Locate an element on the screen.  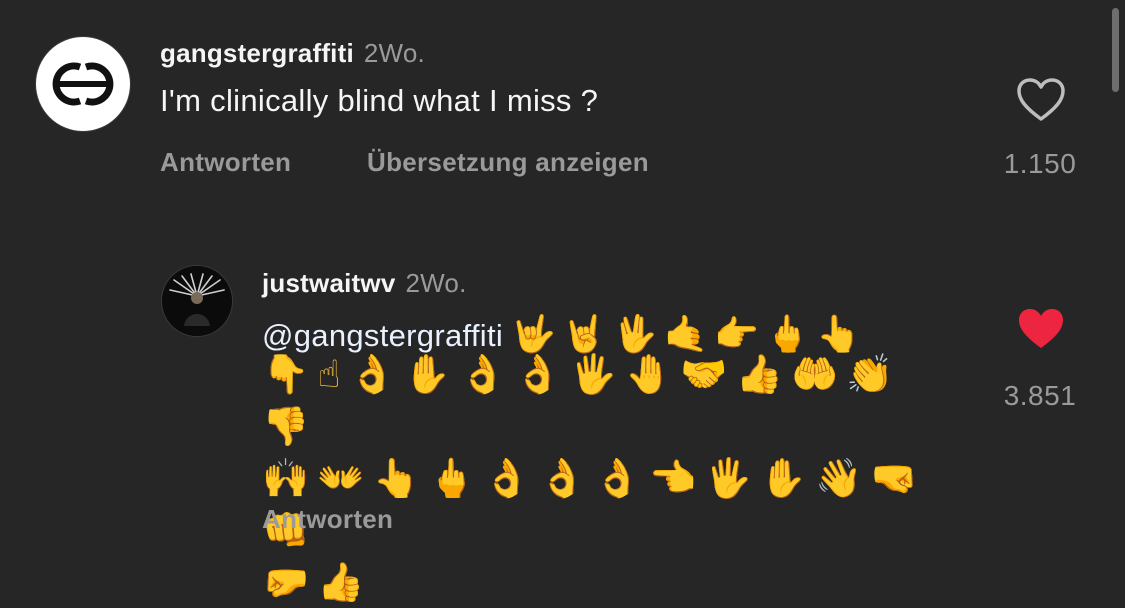
comment-timestamp: 2Wo. is located at coordinates (394, 53).